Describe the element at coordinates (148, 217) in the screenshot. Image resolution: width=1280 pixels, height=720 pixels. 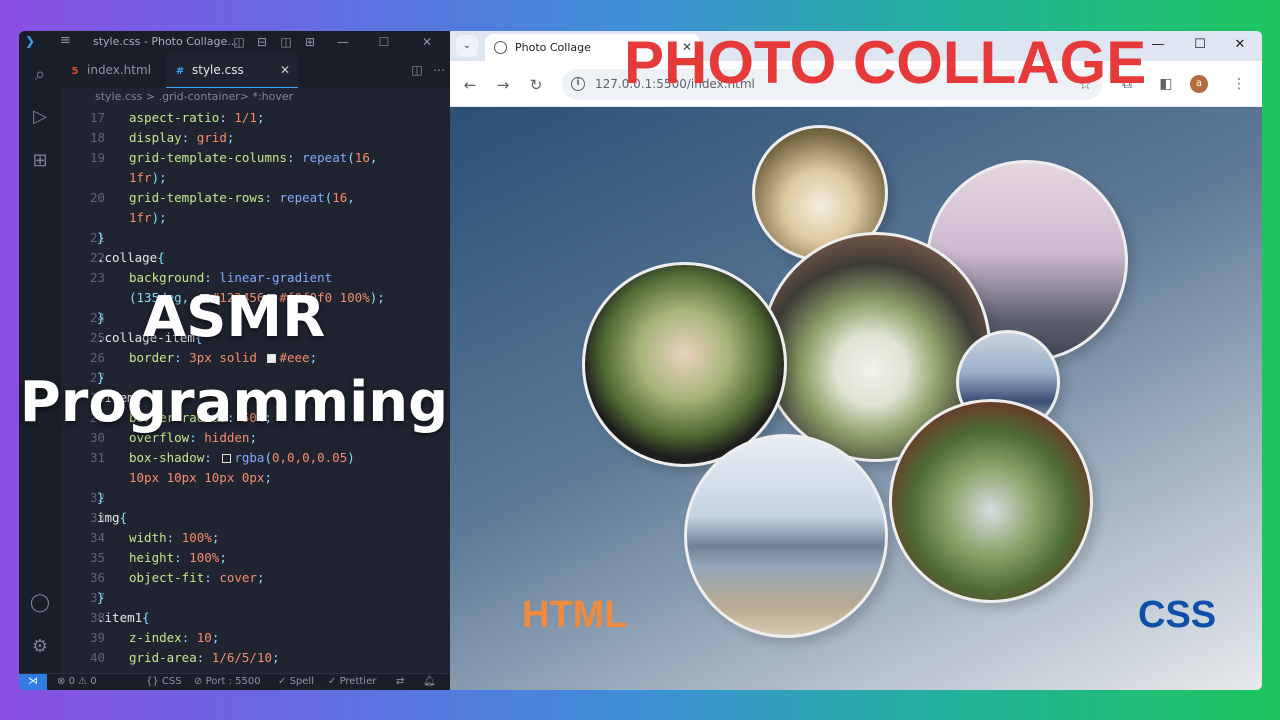
I see `code-text: 1fr);` at that location.